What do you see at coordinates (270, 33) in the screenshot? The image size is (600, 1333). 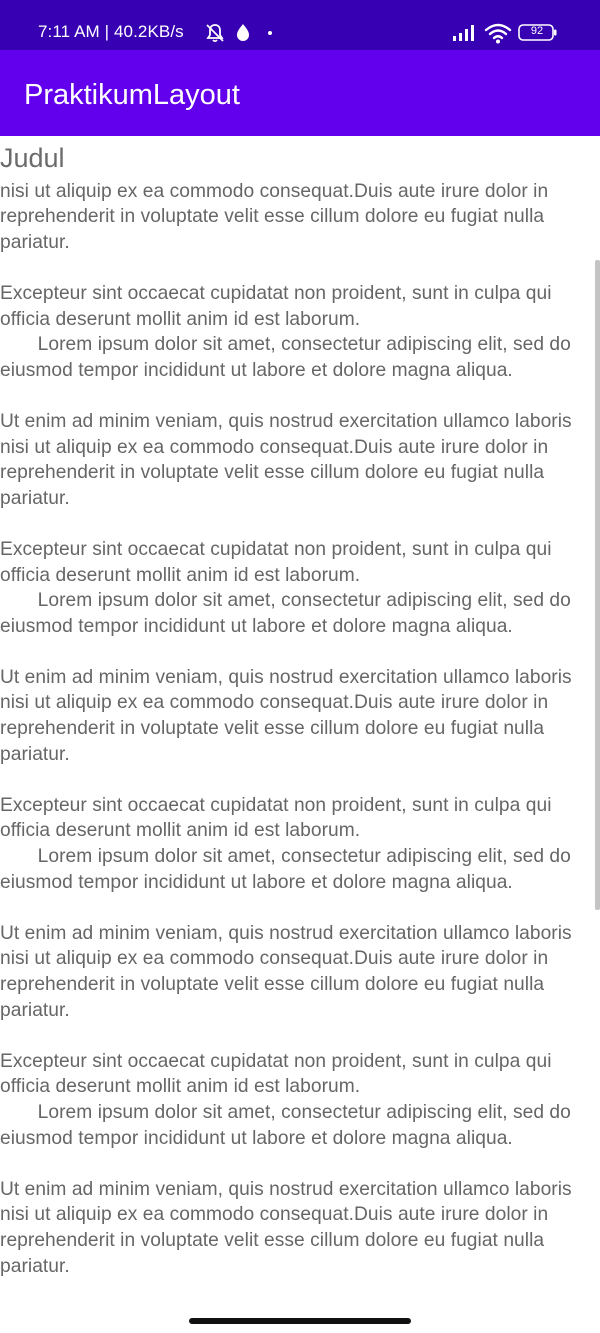 I see `notification-dot-icon` at bounding box center [270, 33].